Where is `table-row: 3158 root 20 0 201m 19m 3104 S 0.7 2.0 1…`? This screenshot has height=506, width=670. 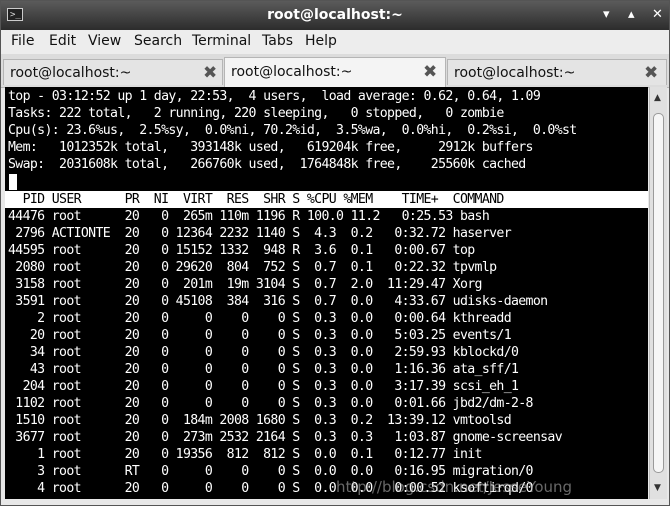 table-row: 3158 root 20 0 201m 19m 3104 S 0.7 2.0 1… is located at coordinates (245, 284).